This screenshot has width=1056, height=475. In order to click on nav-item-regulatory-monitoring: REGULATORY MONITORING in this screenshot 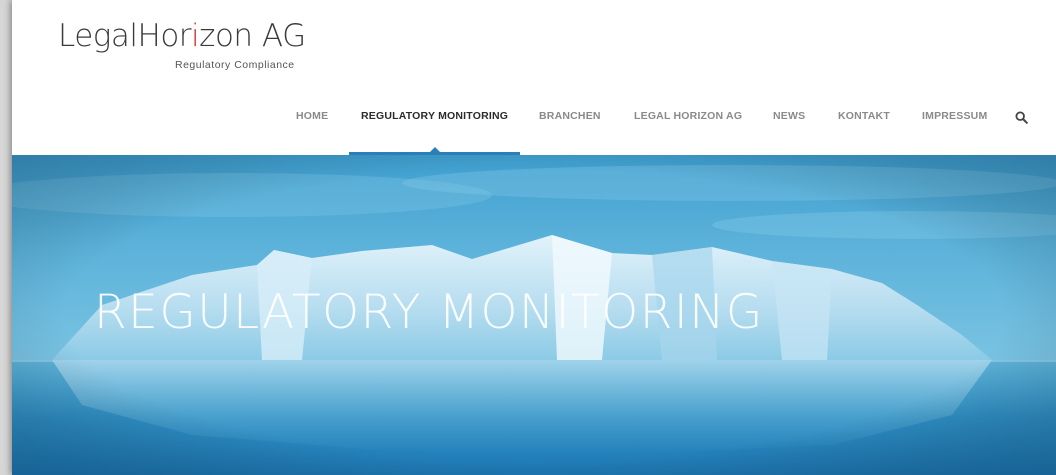, I will do `click(434, 116)`.